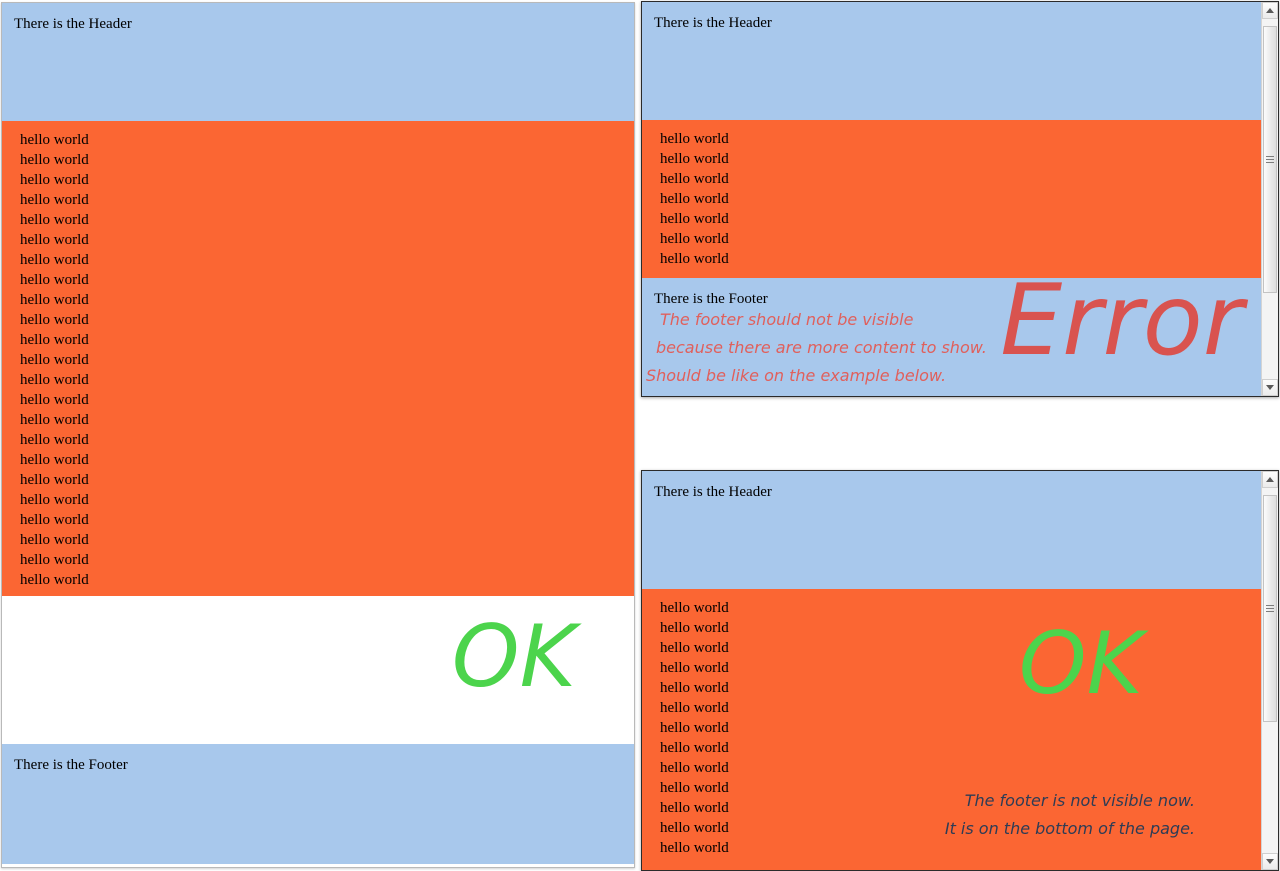  Describe the element at coordinates (318, 62) in the screenshot. I see `page-header-band: There is the Header` at that location.